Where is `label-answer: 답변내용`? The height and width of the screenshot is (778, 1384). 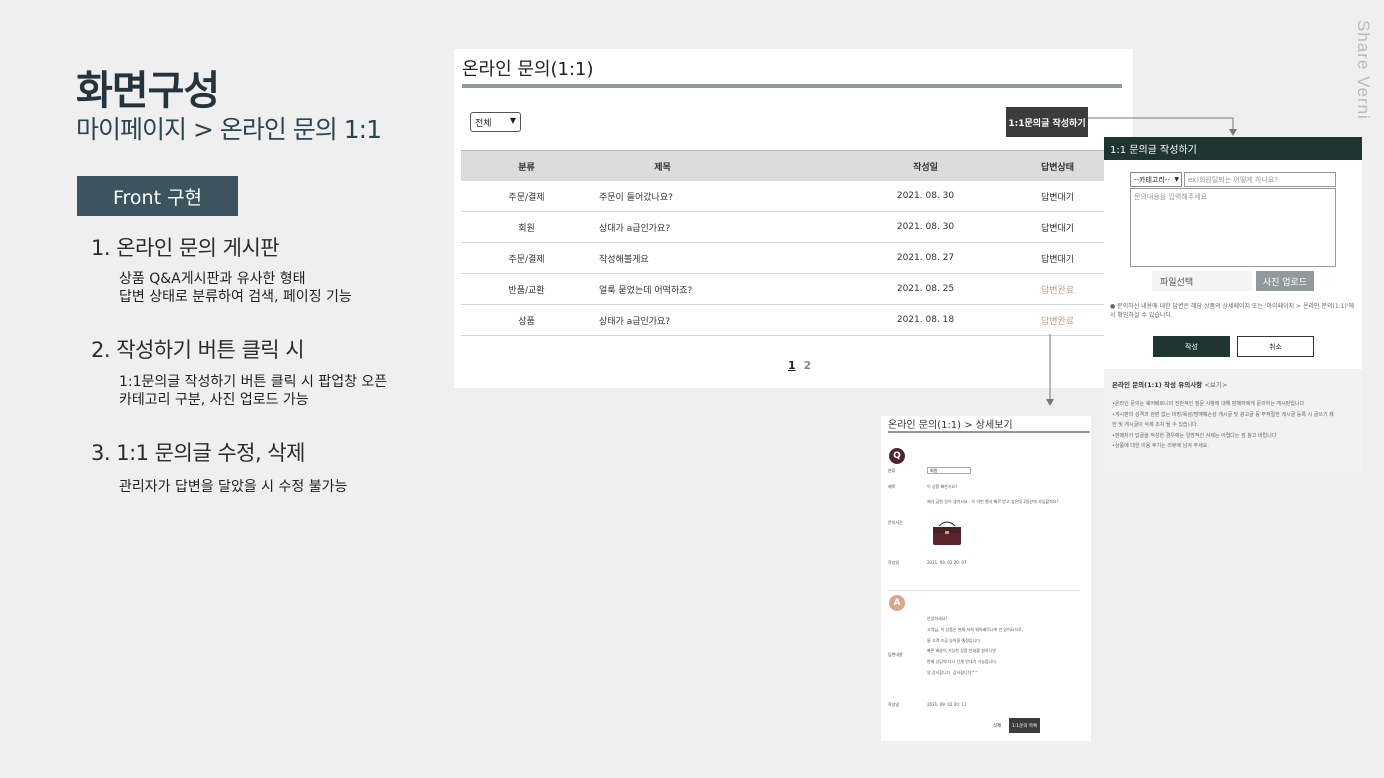 label-answer: 답변내용 is located at coordinates (895, 654).